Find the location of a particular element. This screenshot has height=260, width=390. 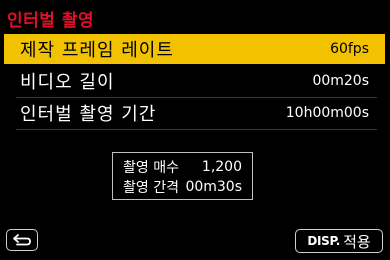

apply-label: 적용 is located at coordinates (357, 241).